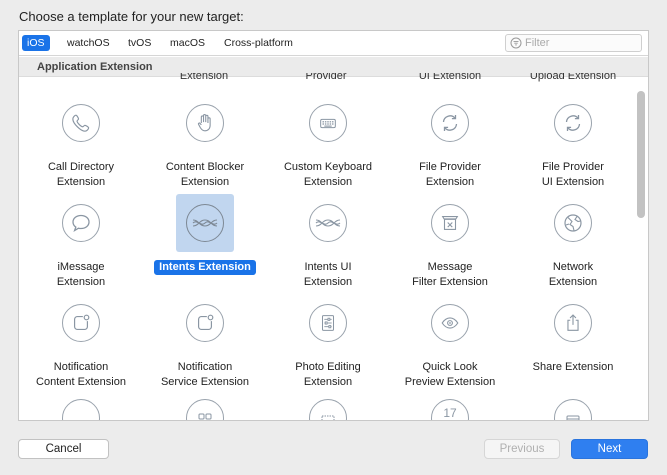 This screenshot has height=475, width=667. What do you see at coordinates (187, 43) in the screenshot?
I see `tab-macos: macOS` at bounding box center [187, 43].